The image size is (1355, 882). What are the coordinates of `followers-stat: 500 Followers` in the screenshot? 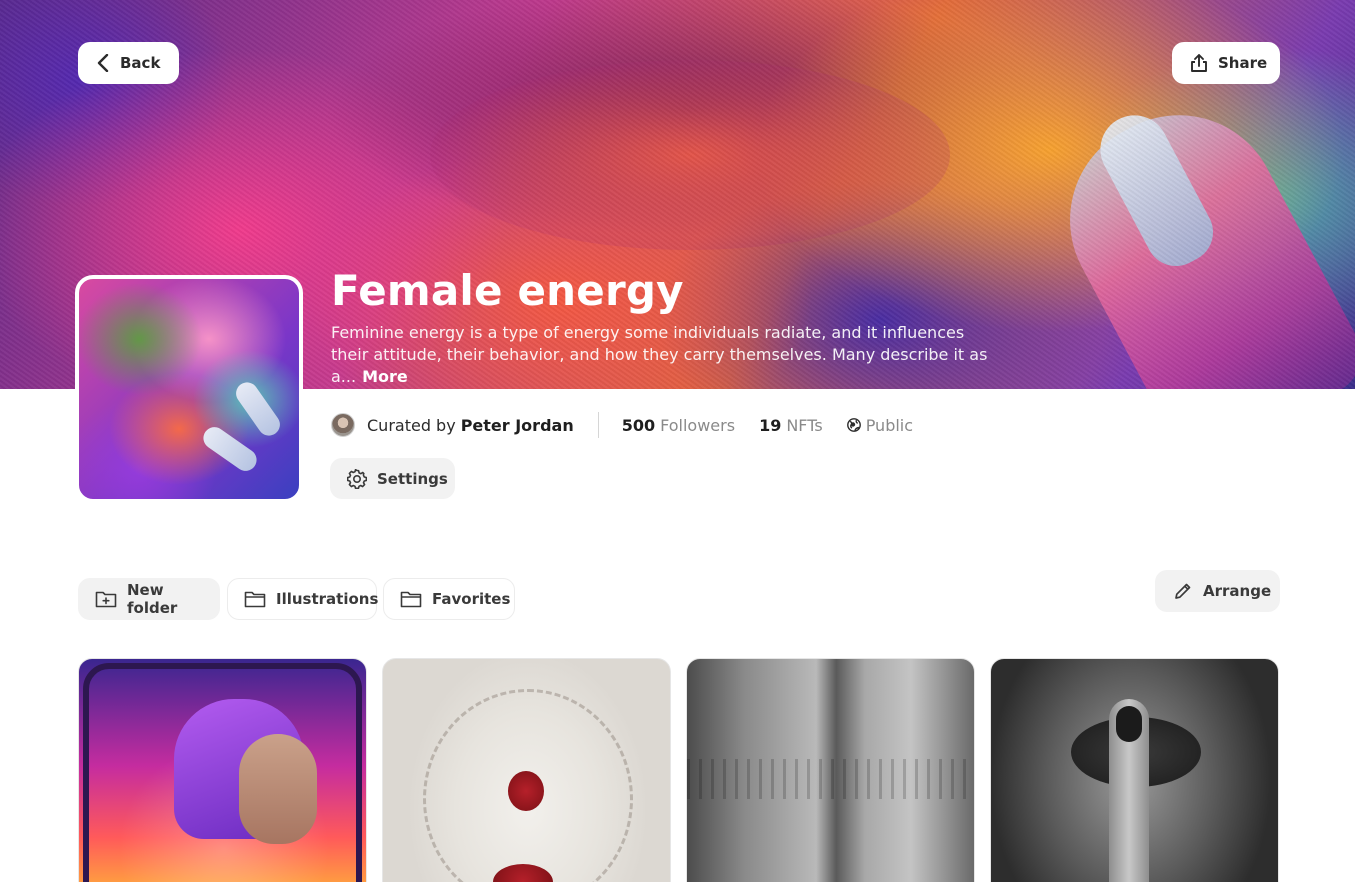 It's located at (678, 425).